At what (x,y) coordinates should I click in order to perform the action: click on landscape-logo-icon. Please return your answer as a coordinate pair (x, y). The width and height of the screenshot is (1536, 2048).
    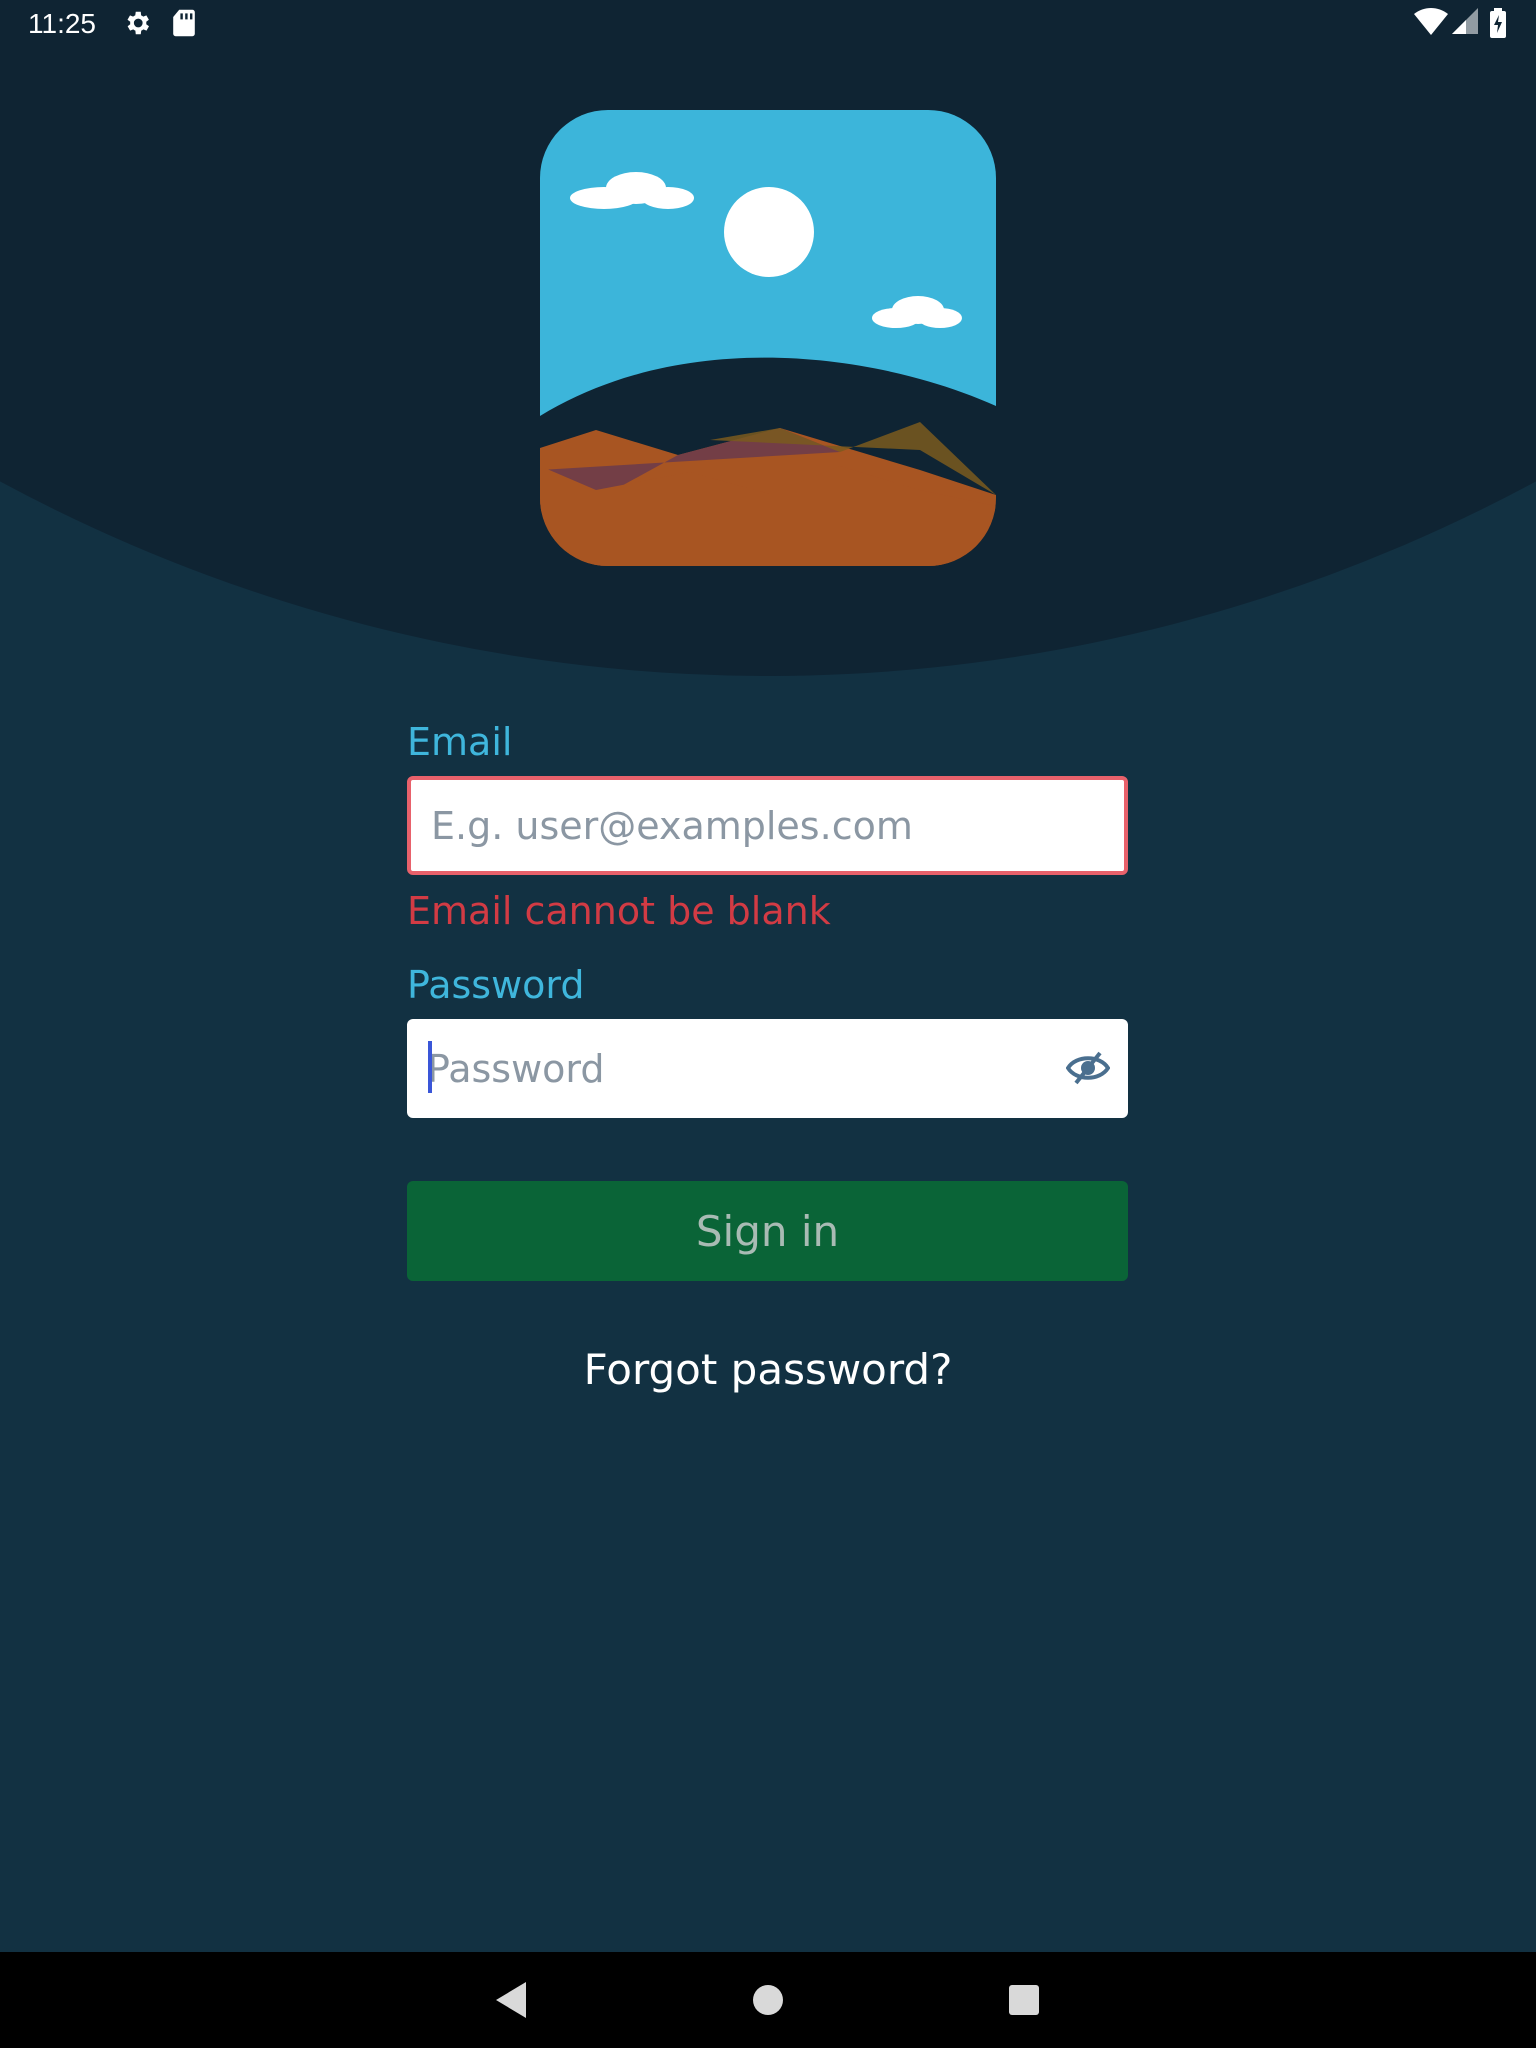
    Looking at the image, I should click on (768, 338).